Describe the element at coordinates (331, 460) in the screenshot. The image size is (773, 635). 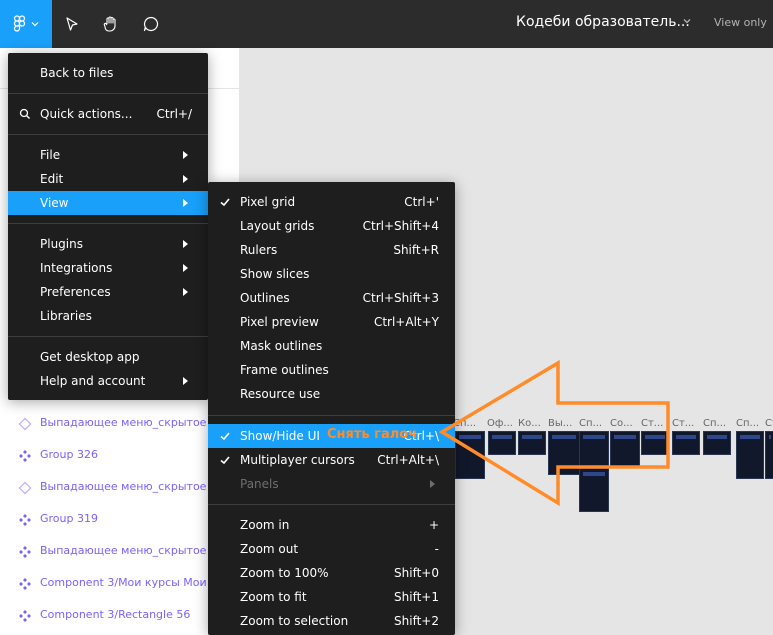
I see `menu-item-multiplayer-cursors: Multiplayer cursors Ctrl+Alt+\` at that location.